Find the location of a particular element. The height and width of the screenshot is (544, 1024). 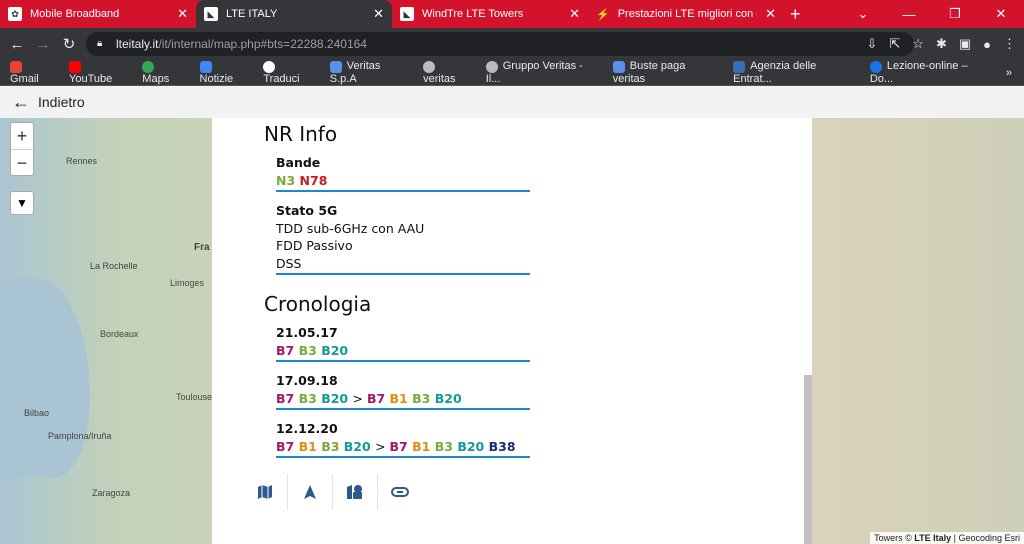

flashlight-button: ▼ is located at coordinates (22, 203).